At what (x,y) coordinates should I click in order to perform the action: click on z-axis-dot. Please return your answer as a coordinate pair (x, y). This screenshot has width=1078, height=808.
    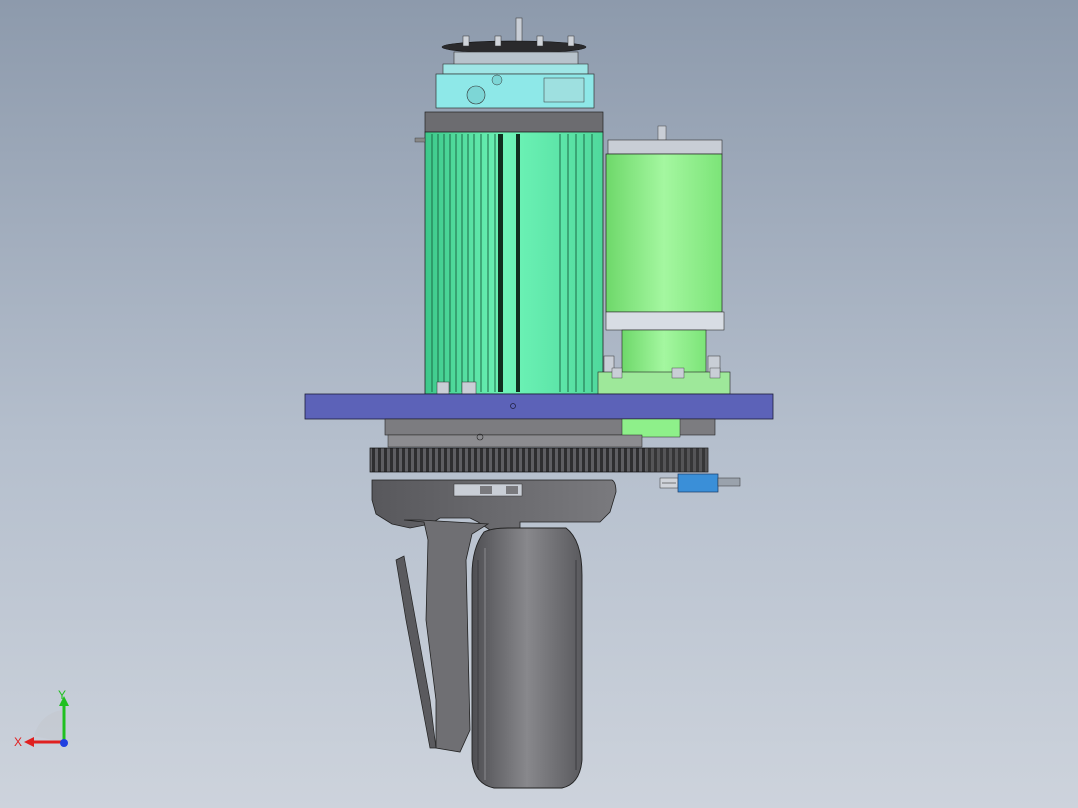
    Looking at the image, I should click on (64, 743).